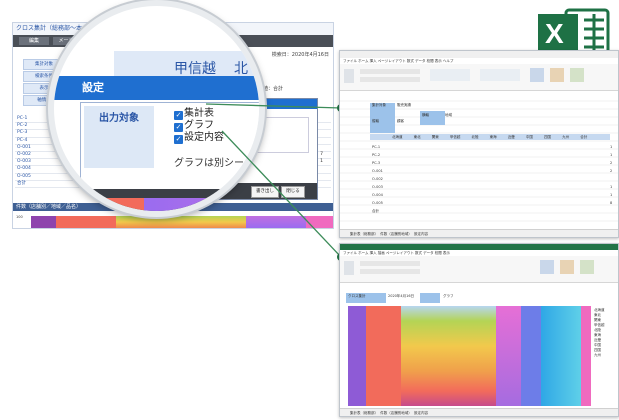  What do you see at coordinates (404, 105) in the screenshot?
I see `info-value: 販売実績` at bounding box center [404, 105].